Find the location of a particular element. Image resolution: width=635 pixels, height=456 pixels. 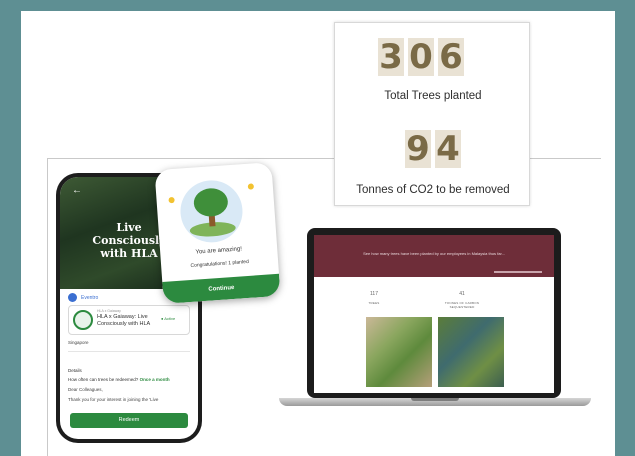

organizer-logo-icon is located at coordinates (72, 297).